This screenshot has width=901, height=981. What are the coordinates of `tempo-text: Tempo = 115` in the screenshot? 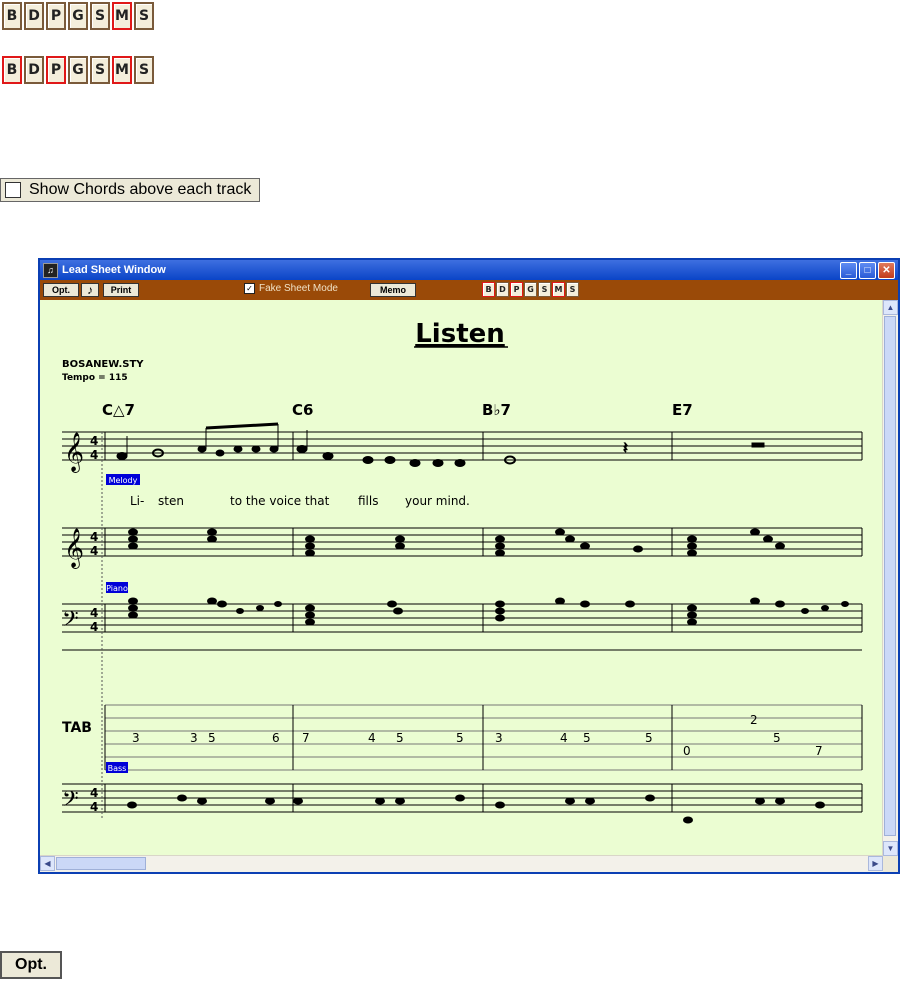 It's located at (95, 378).